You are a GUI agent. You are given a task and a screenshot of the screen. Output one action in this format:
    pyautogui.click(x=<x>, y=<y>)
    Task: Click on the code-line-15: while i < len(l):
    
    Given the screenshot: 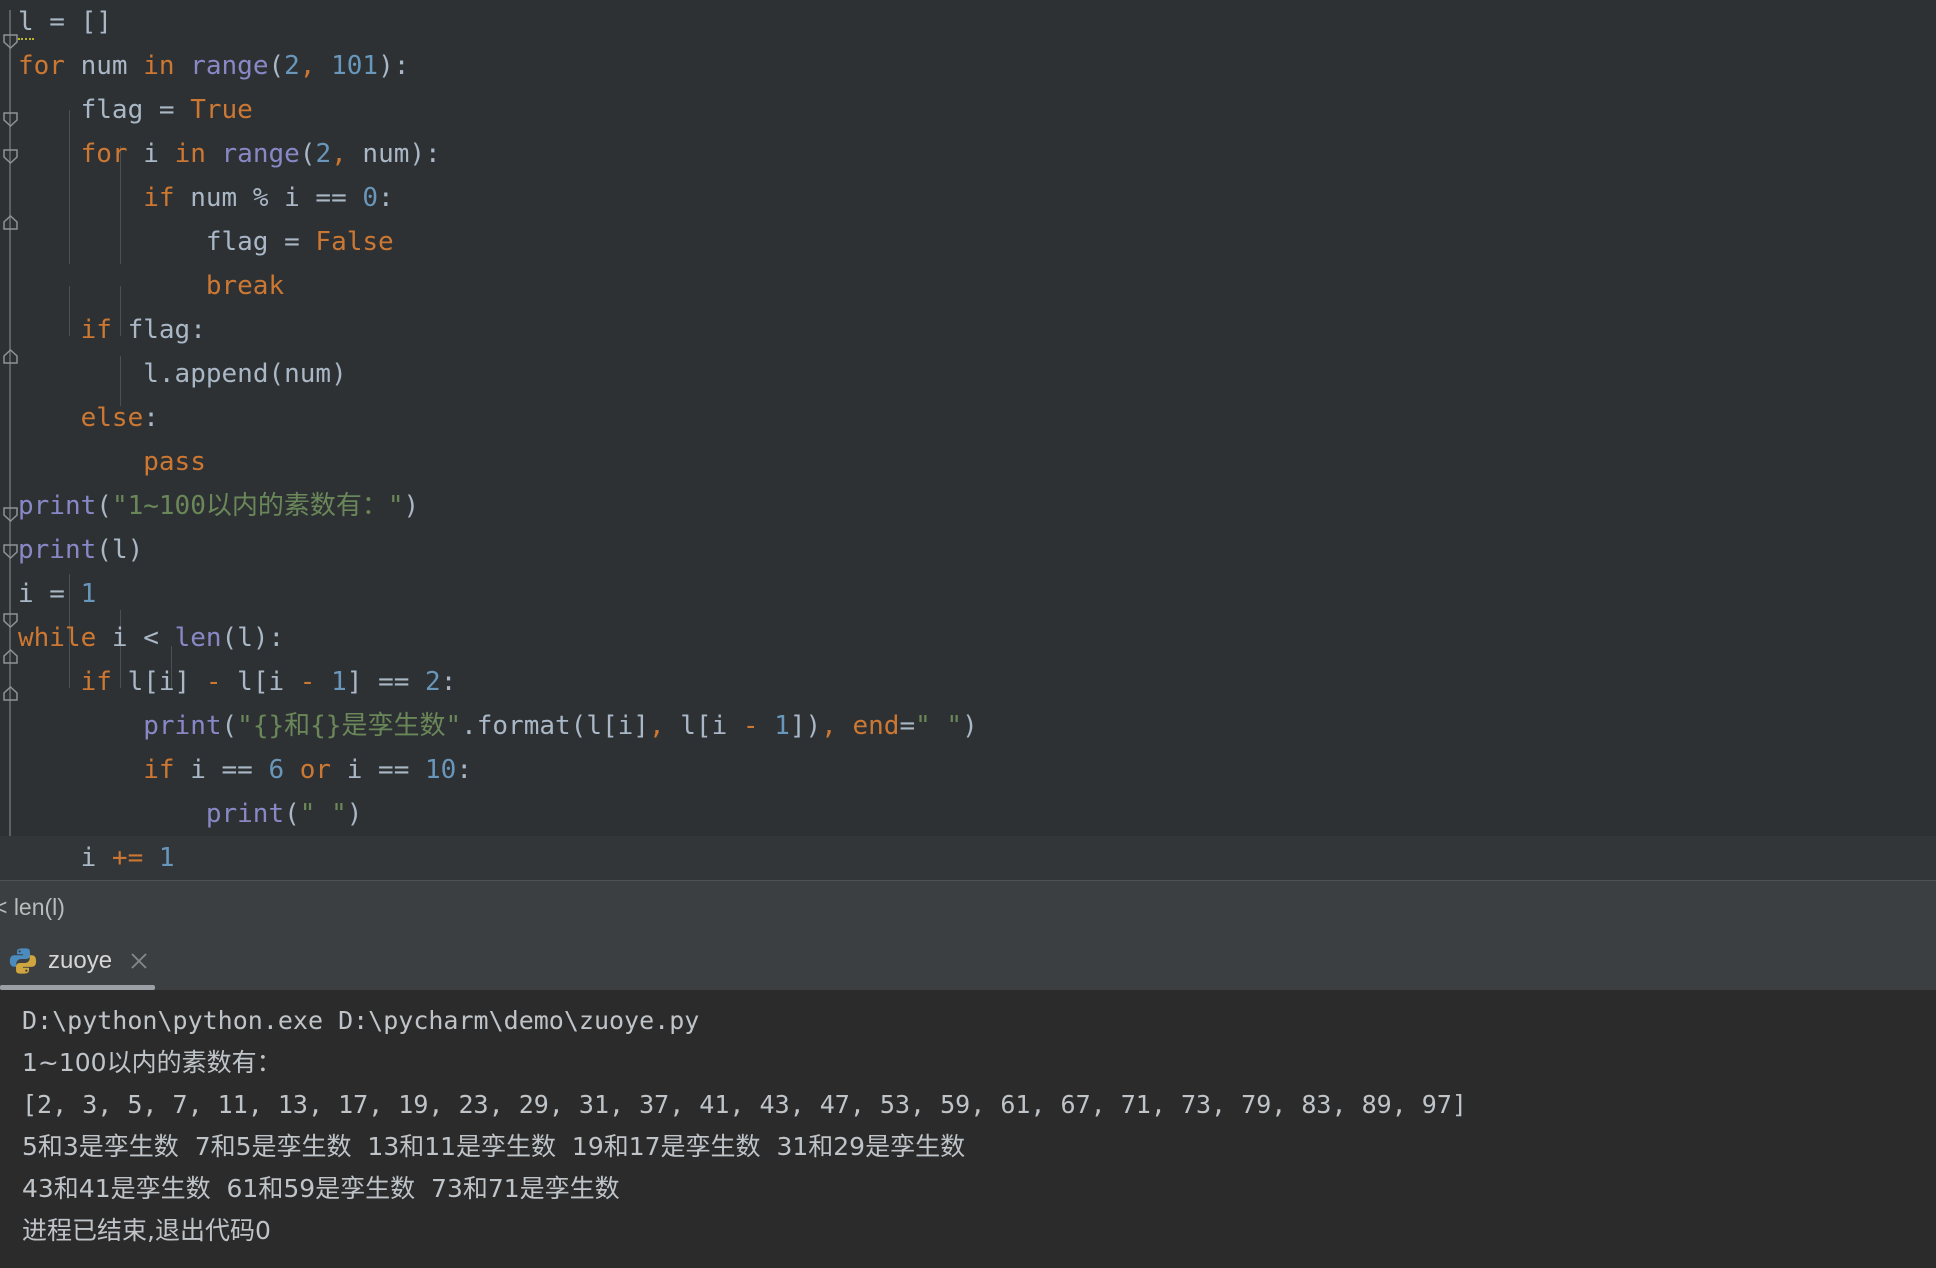 What is the action you would take?
    pyautogui.click(x=968, y=638)
    